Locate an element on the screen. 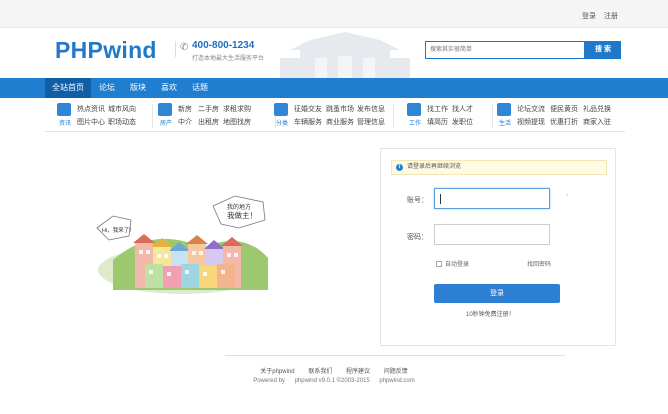  category-house: 房产 新房 二手房 求租求购 中介 出租房 地图找房 is located at coordinates (217, 116).